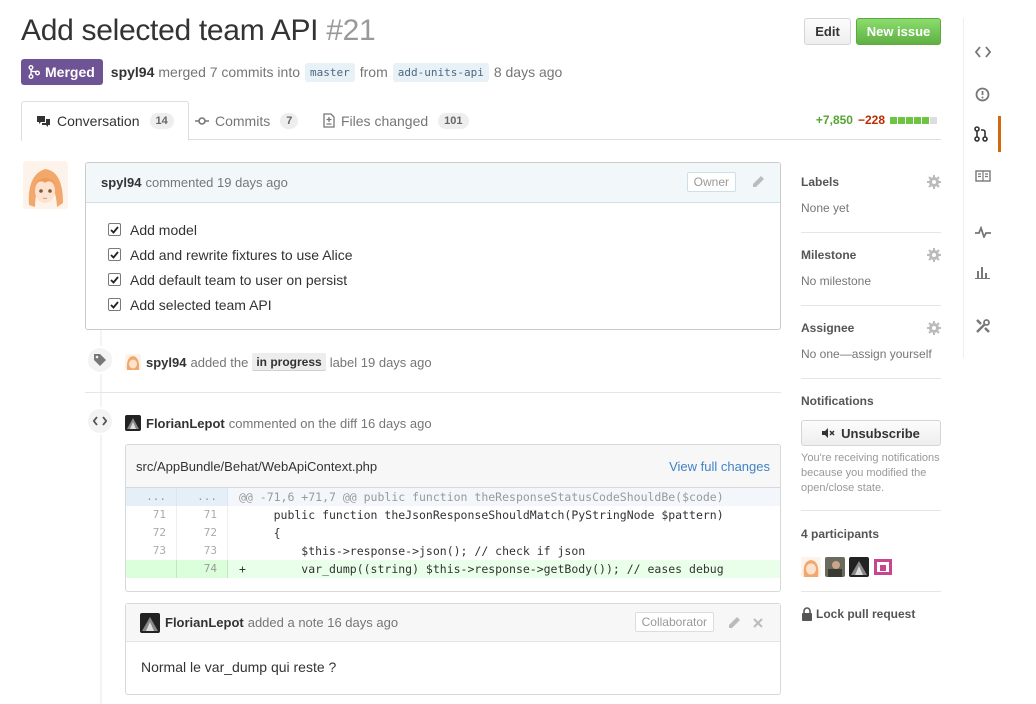  What do you see at coordinates (674, 622) in the screenshot?
I see `collaborator-badge: Collaborator` at bounding box center [674, 622].